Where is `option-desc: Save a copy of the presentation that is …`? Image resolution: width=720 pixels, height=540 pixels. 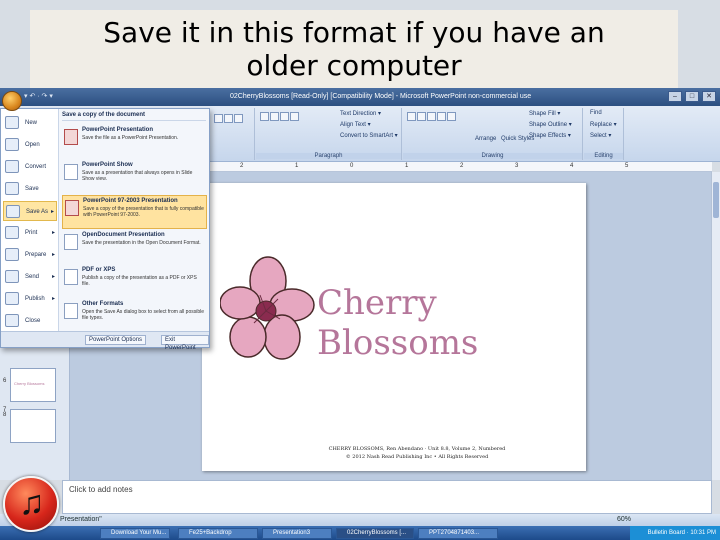
option-desc: Save a copy of the presentation that is … is located at coordinates (143, 212).